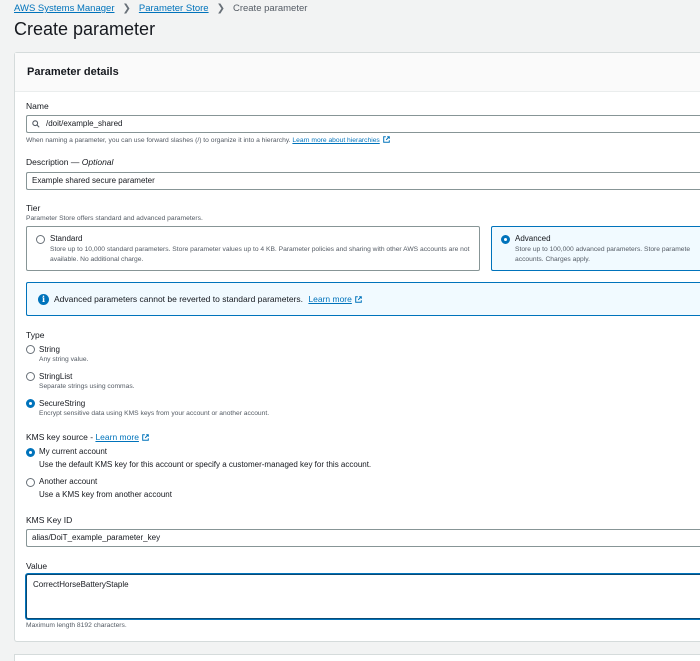 This screenshot has width=700, height=661. I want to click on description-label: Description — Optional, so click(69, 162).